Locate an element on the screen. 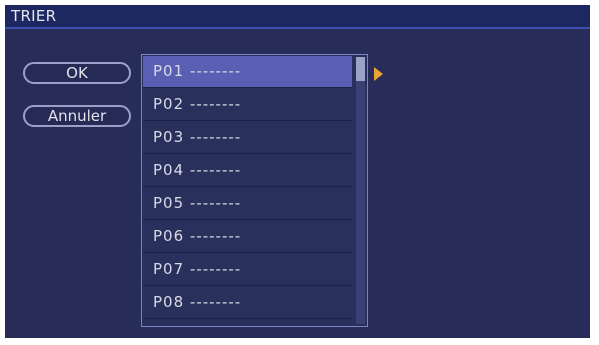 Image resolution: width=599 pixels, height=345 pixels. list-item-label: P01 -------- is located at coordinates (197, 71).